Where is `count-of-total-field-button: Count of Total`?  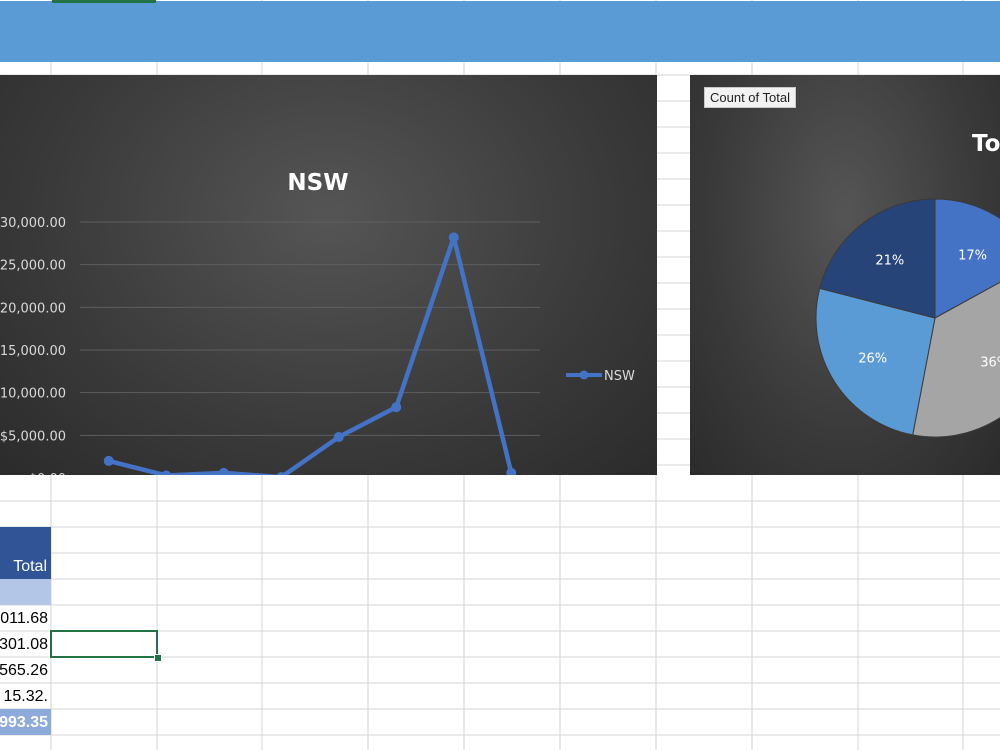 count-of-total-field-button: Count of Total is located at coordinates (750, 97).